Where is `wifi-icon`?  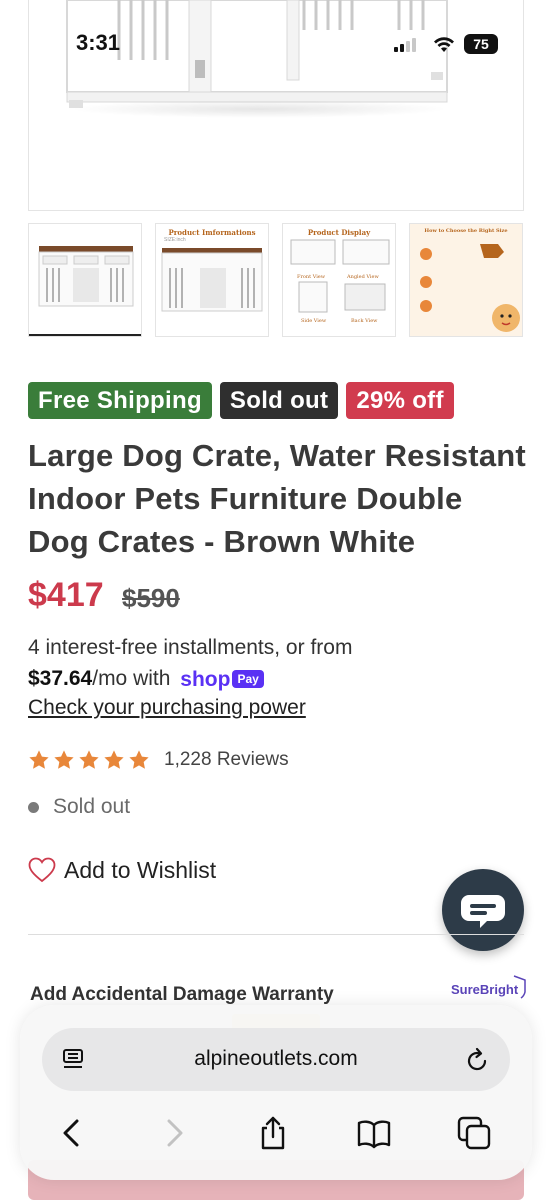 wifi-icon is located at coordinates (444, 44).